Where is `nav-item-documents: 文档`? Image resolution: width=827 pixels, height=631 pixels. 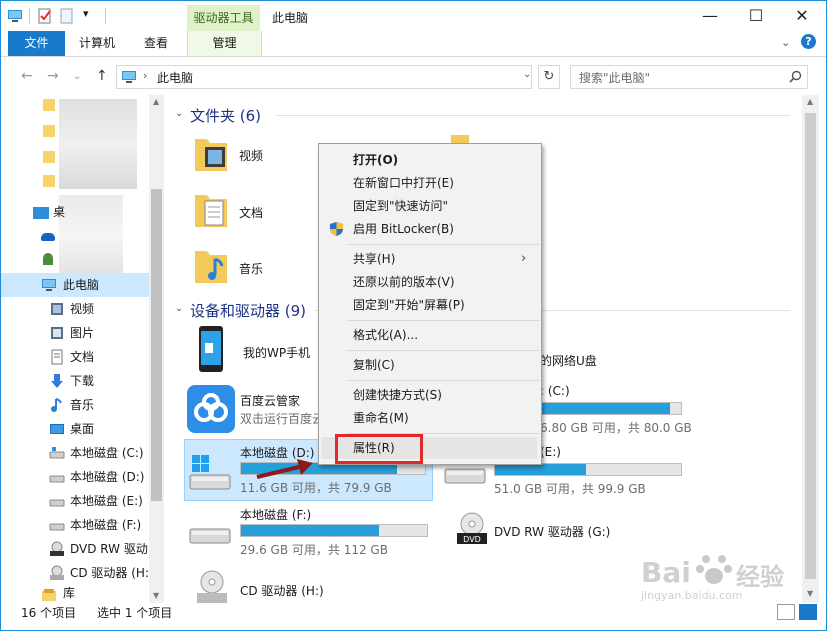
nav-item-documents: 文档 is located at coordinates (75, 357).